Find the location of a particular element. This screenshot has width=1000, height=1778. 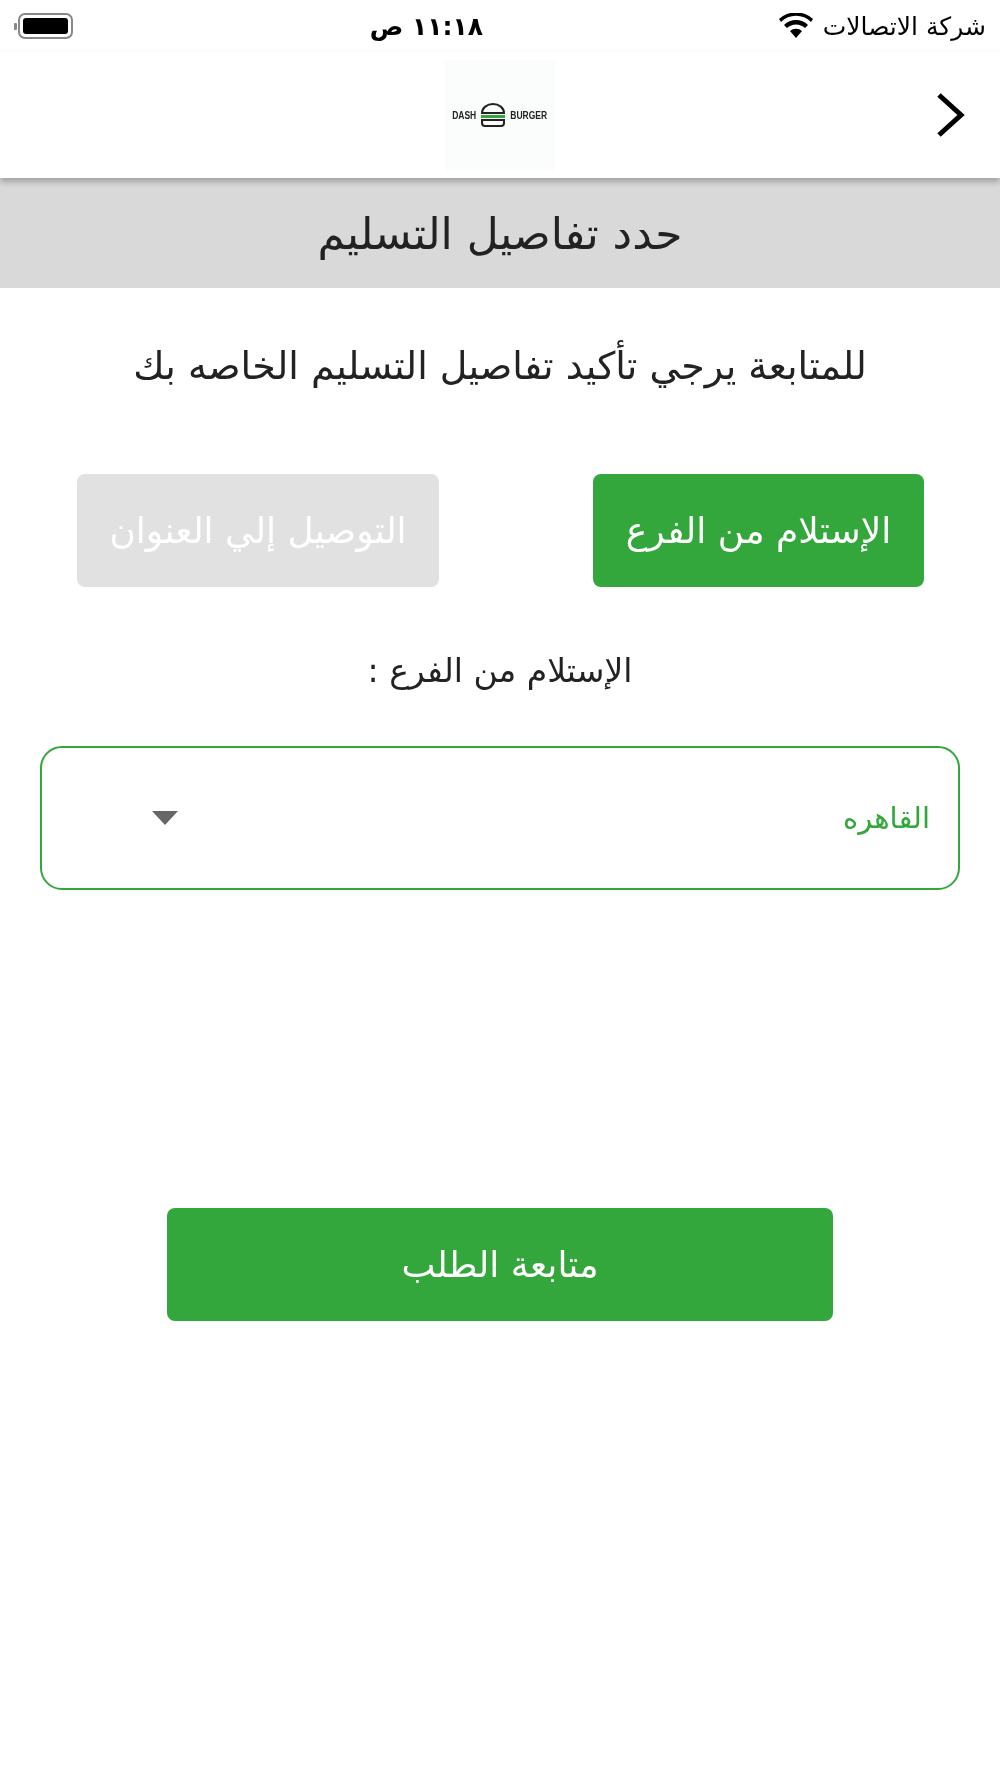

branch-dropdown: القاهره is located at coordinates (500, 818).